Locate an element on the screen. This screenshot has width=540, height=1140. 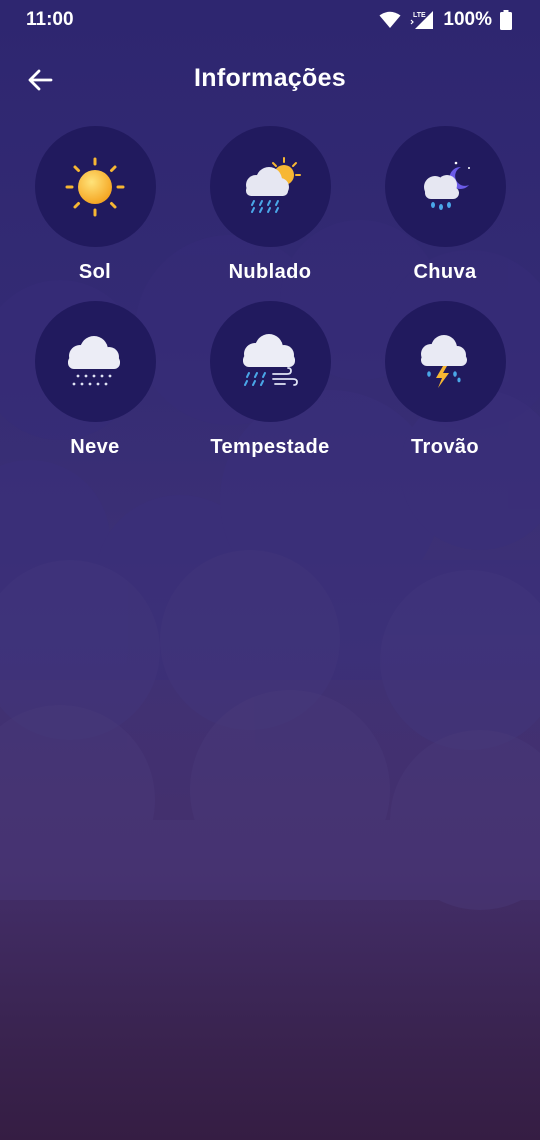
thunder-icon is located at coordinates (444, 361).